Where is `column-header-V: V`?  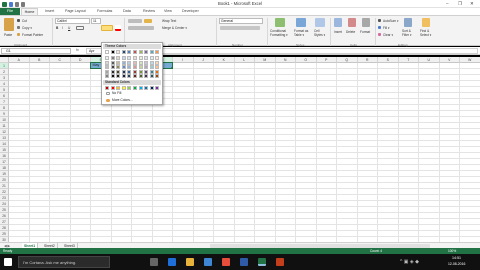
column-header-V: V is located at coordinates (449, 60).